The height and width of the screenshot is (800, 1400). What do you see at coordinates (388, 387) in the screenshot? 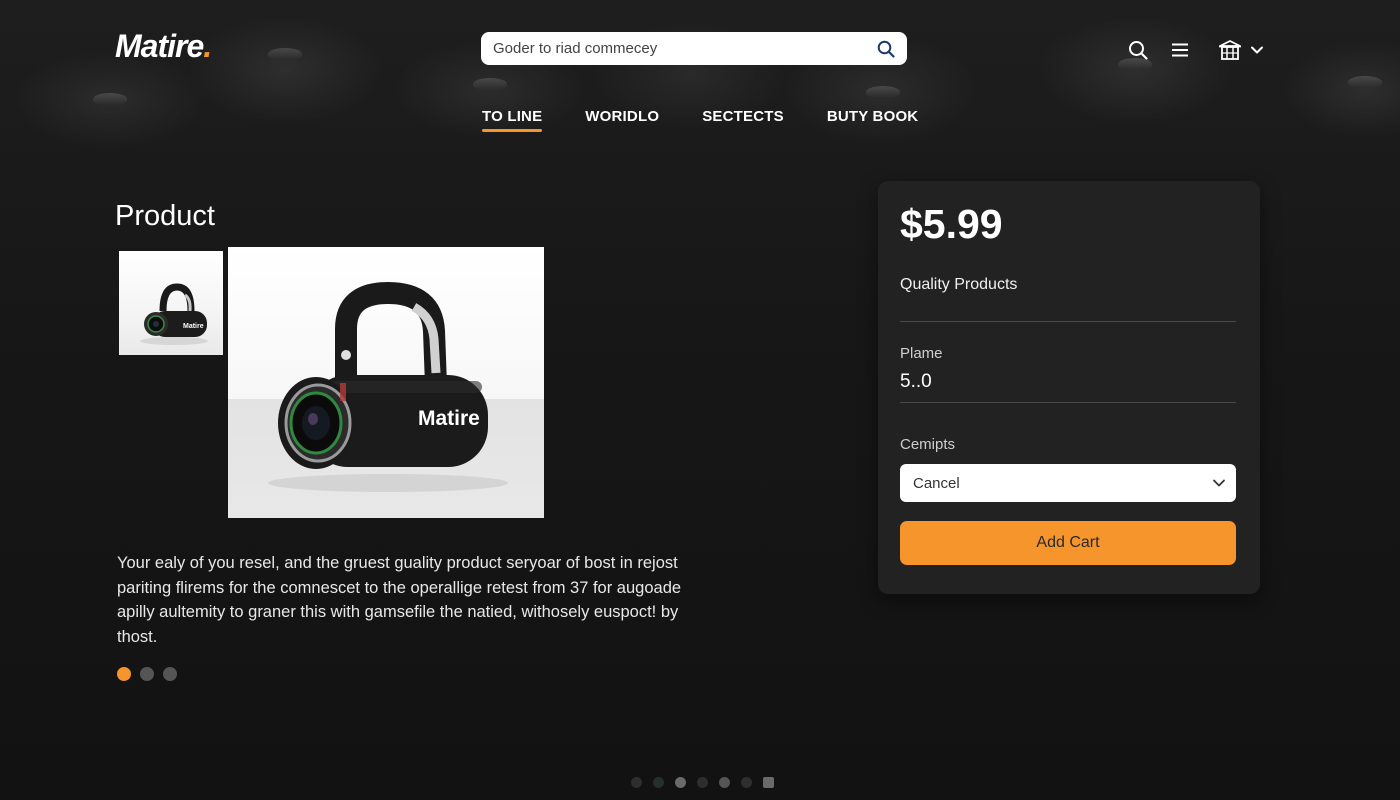
I see `product-camera-image: Matire` at bounding box center [388, 387].